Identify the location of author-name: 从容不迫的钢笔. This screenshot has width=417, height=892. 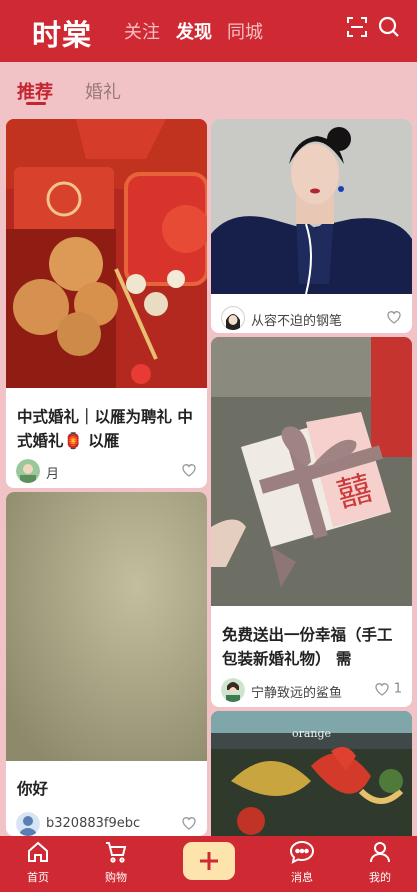
(296, 319).